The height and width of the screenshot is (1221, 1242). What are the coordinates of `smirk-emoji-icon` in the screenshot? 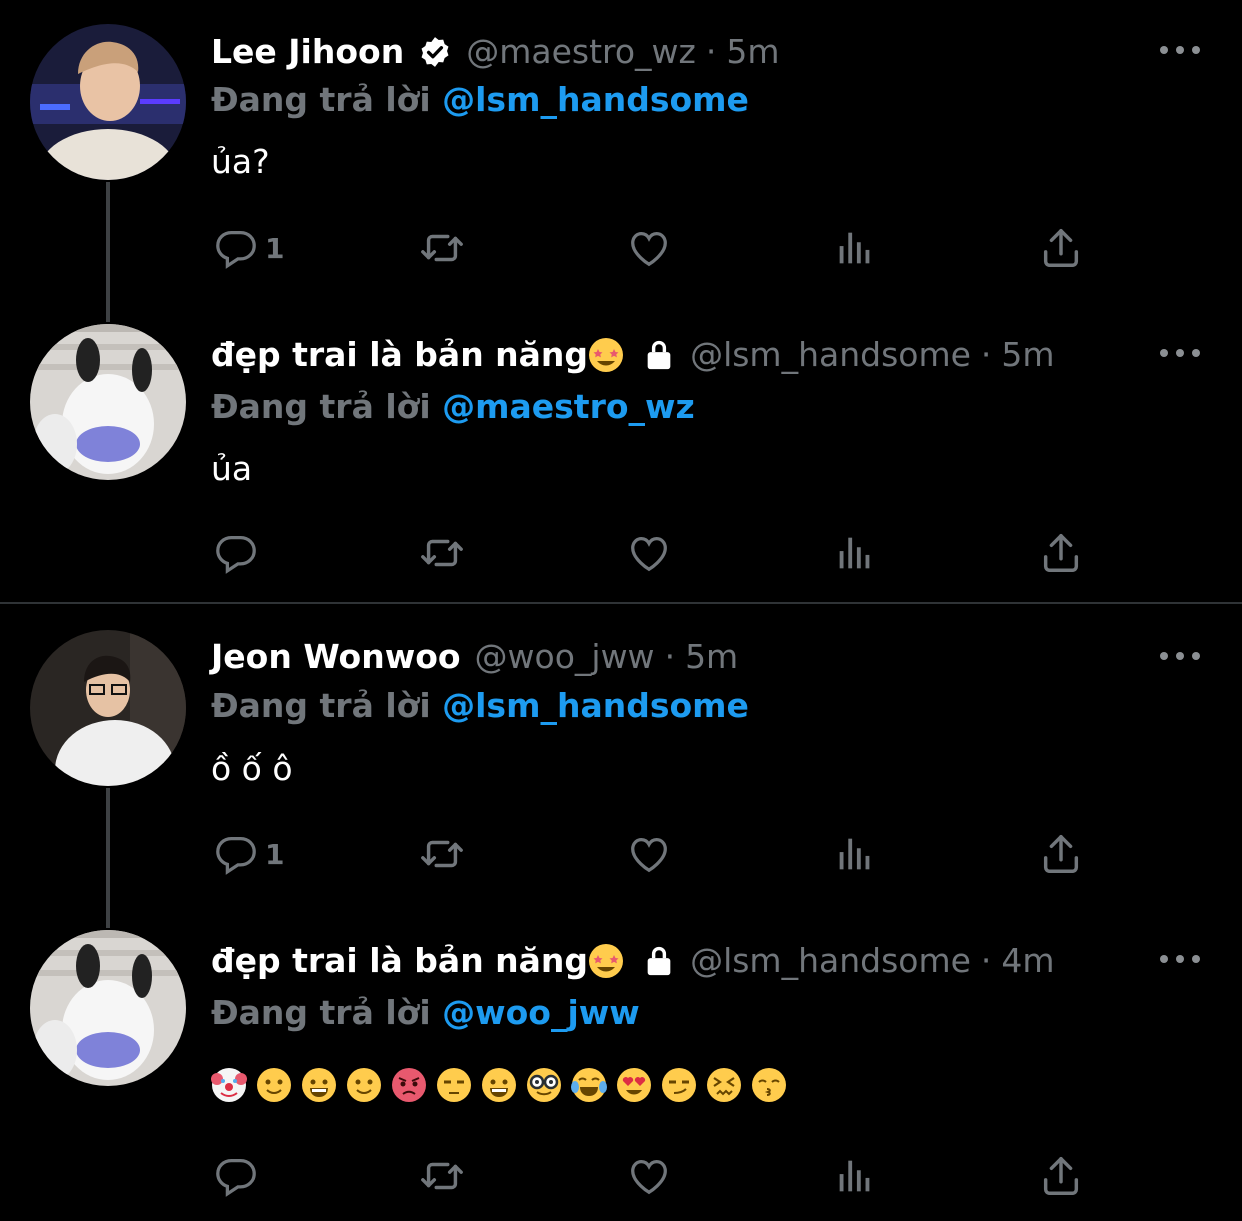 It's located at (679, 1085).